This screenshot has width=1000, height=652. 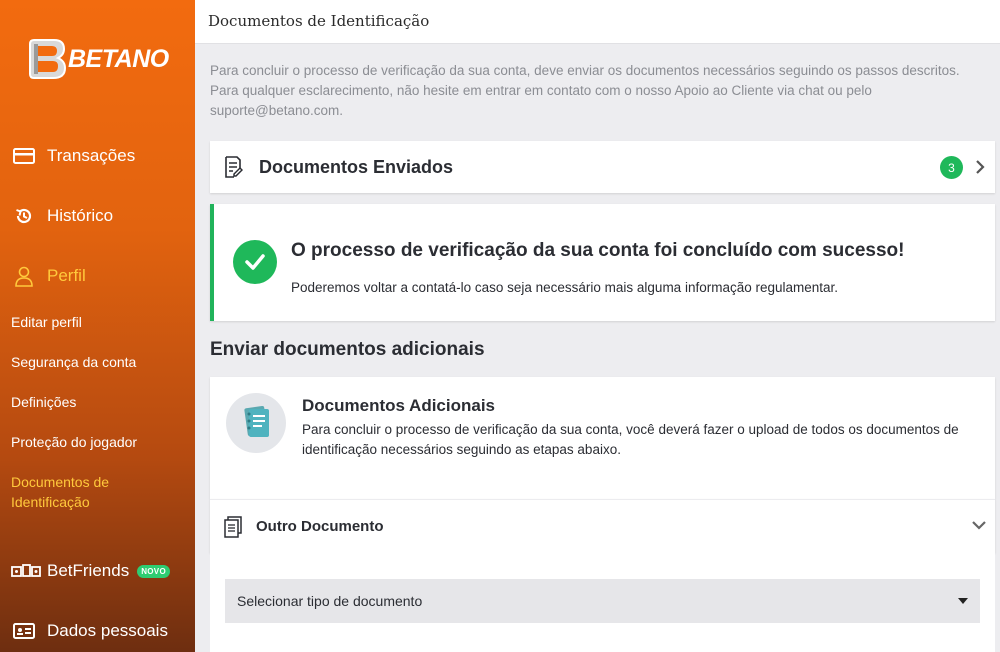 What do you see at coordinates (74, 442) in the screenshot?
I see `sidebar-subitem-protecao: Proteção do jogador` at bounding box center [74, 442].